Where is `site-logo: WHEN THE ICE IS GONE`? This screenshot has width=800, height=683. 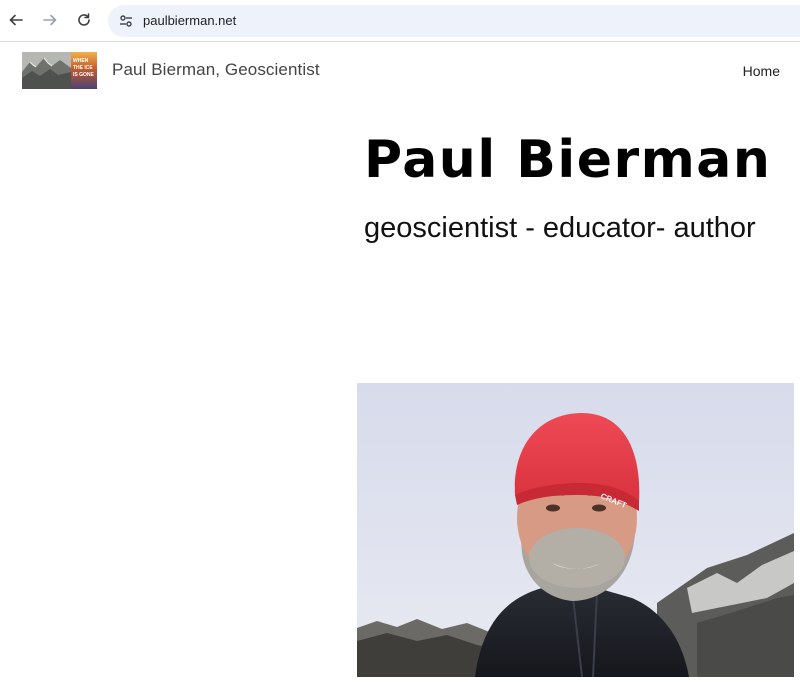 site-logo: WHEN THE ICE IS GONE is located at coordinates (59, 70).